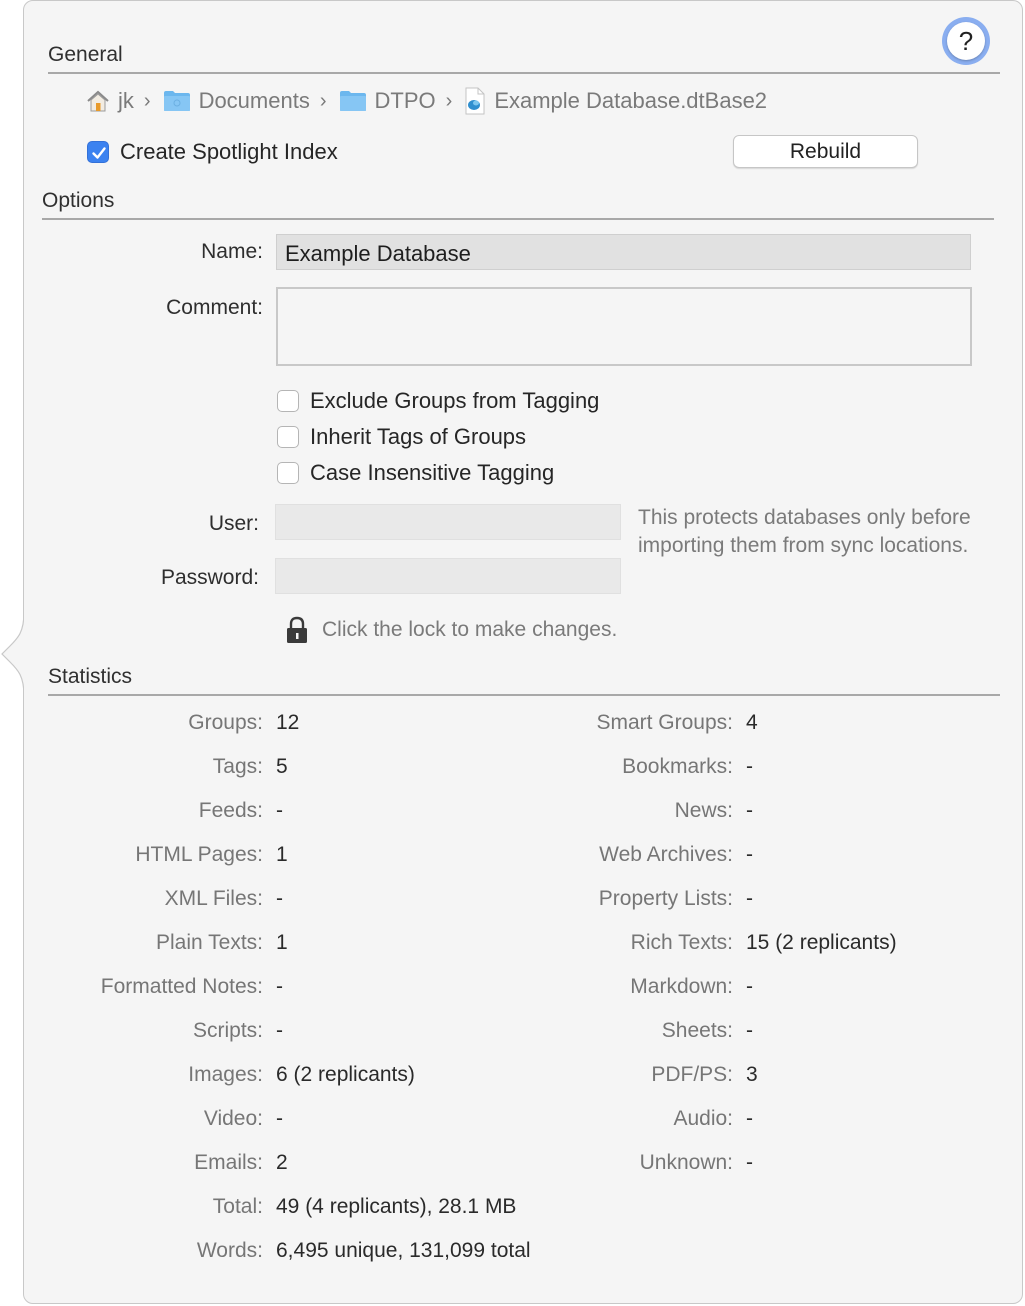  Describe the element at coordinates (229, 1250) in the screenshot. I see `stat-label-words: Words:` at that location.